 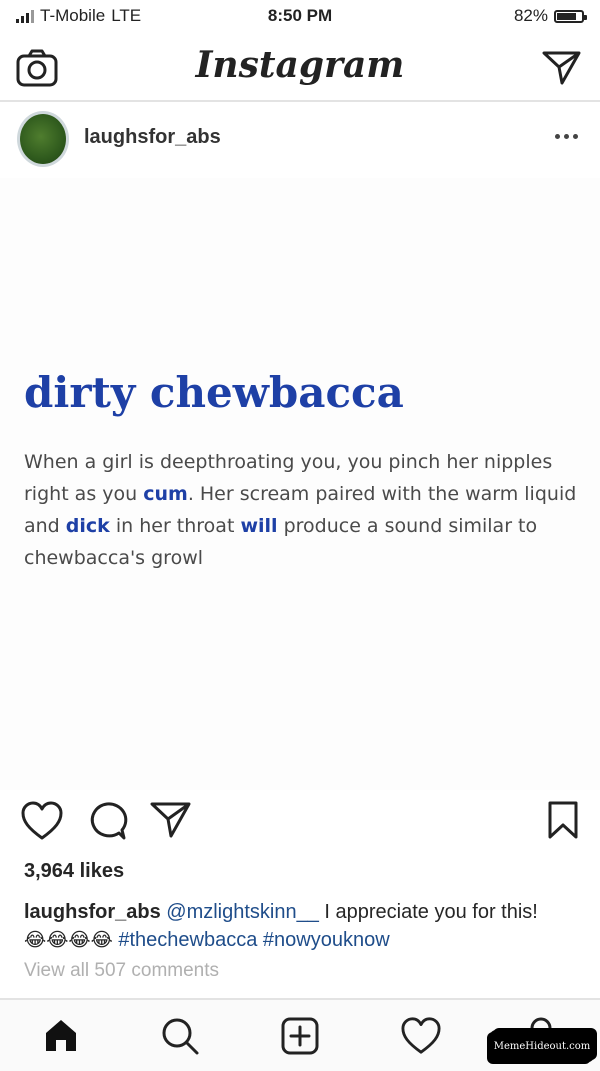 I want to click on home-icon, so click(x=61, y=1037).